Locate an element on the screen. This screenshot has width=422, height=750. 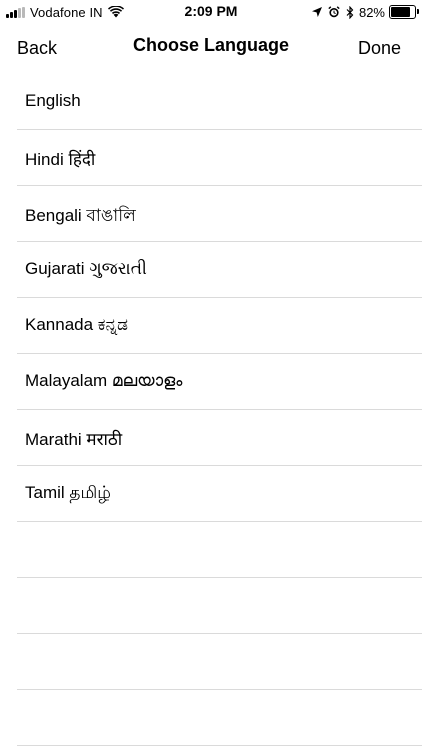
bluetooth-icon is located at coordinates (350, 12).